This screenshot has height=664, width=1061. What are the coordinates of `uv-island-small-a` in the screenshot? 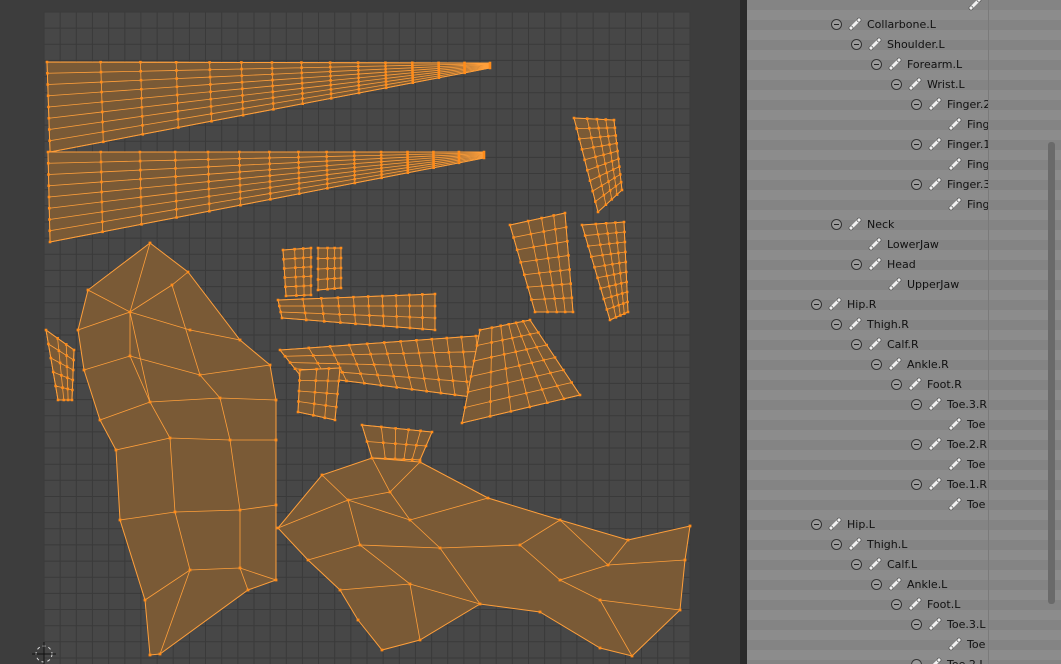 It's located at (297, 272).